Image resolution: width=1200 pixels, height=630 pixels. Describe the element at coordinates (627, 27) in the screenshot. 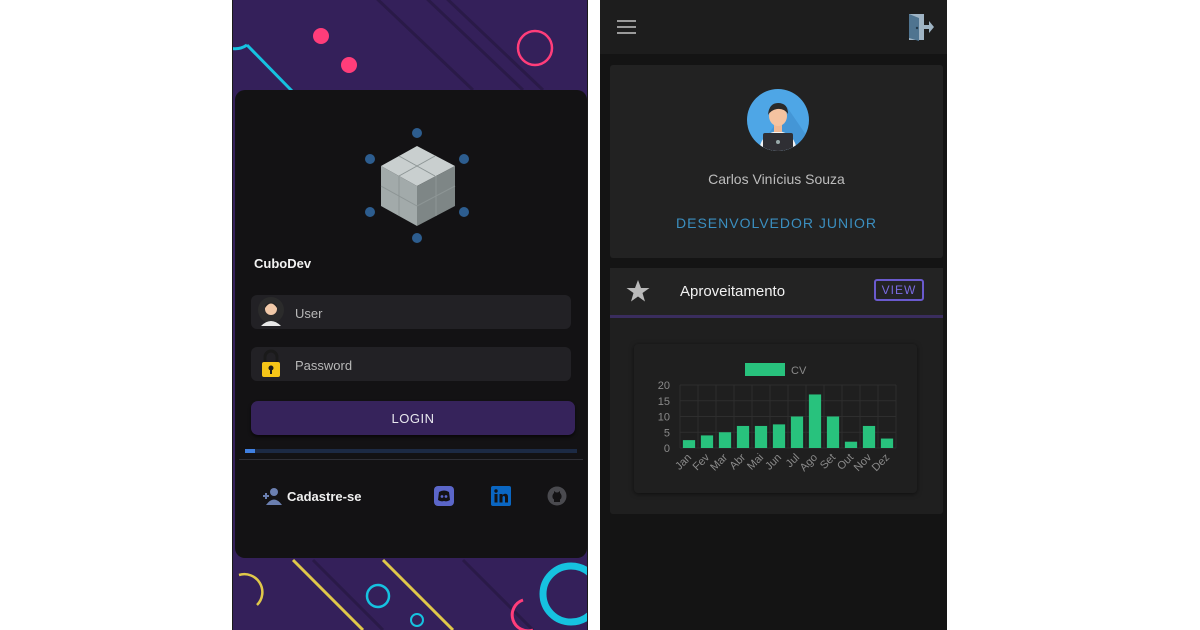

I see `hamburger-menu-icon` at that location.